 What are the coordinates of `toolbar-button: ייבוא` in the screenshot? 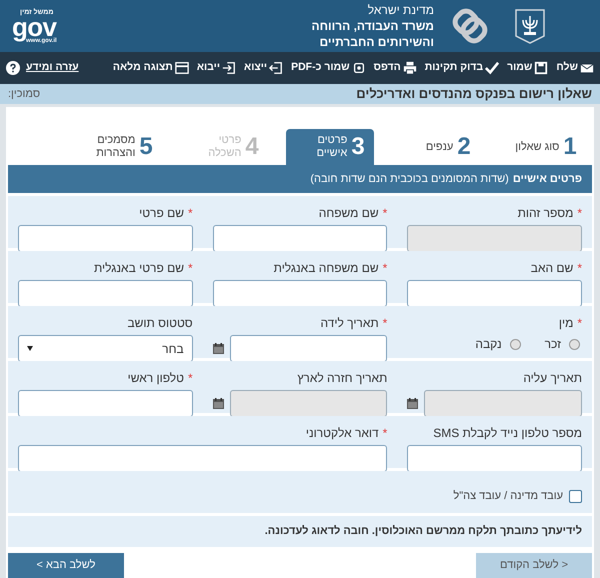 It's located at (216, 68).